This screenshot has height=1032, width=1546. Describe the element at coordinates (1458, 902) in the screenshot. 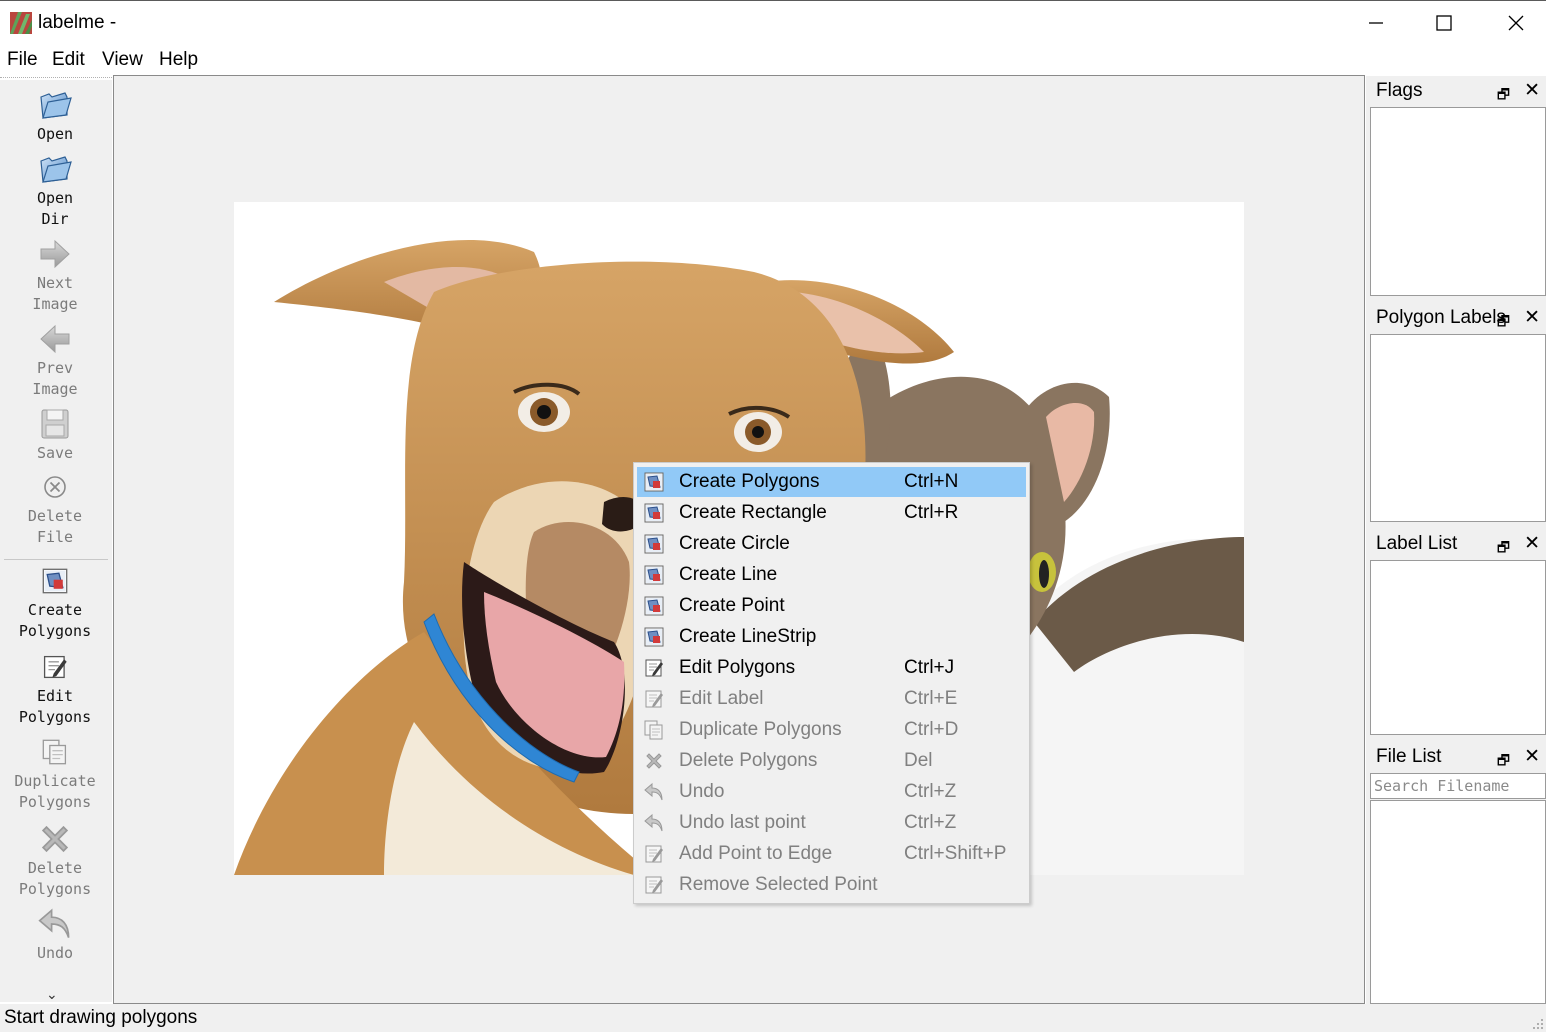

I see `file-list` at that location.